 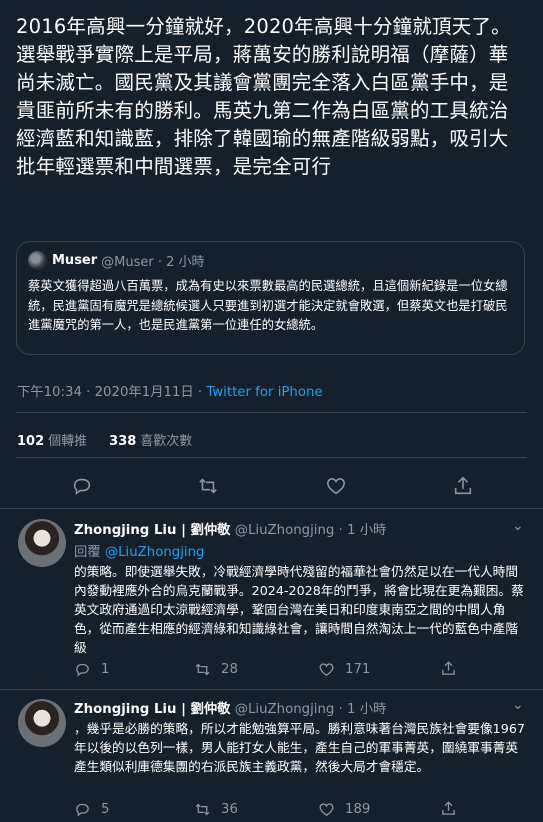 I want to click on retweets-count: 102, so click(x=31, y=441).